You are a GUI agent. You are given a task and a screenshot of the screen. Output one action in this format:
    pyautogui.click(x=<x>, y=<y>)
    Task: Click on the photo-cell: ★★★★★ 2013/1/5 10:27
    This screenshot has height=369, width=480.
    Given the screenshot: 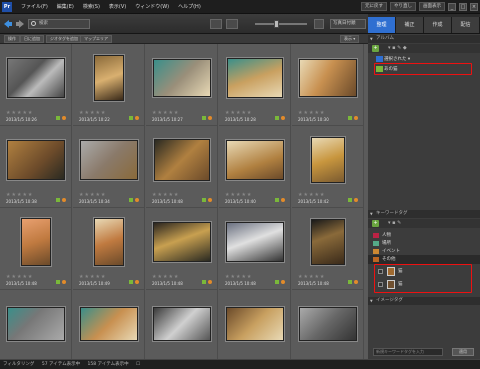 What is the action you would take?
    pyautogui.click(x=182, y=85)
    